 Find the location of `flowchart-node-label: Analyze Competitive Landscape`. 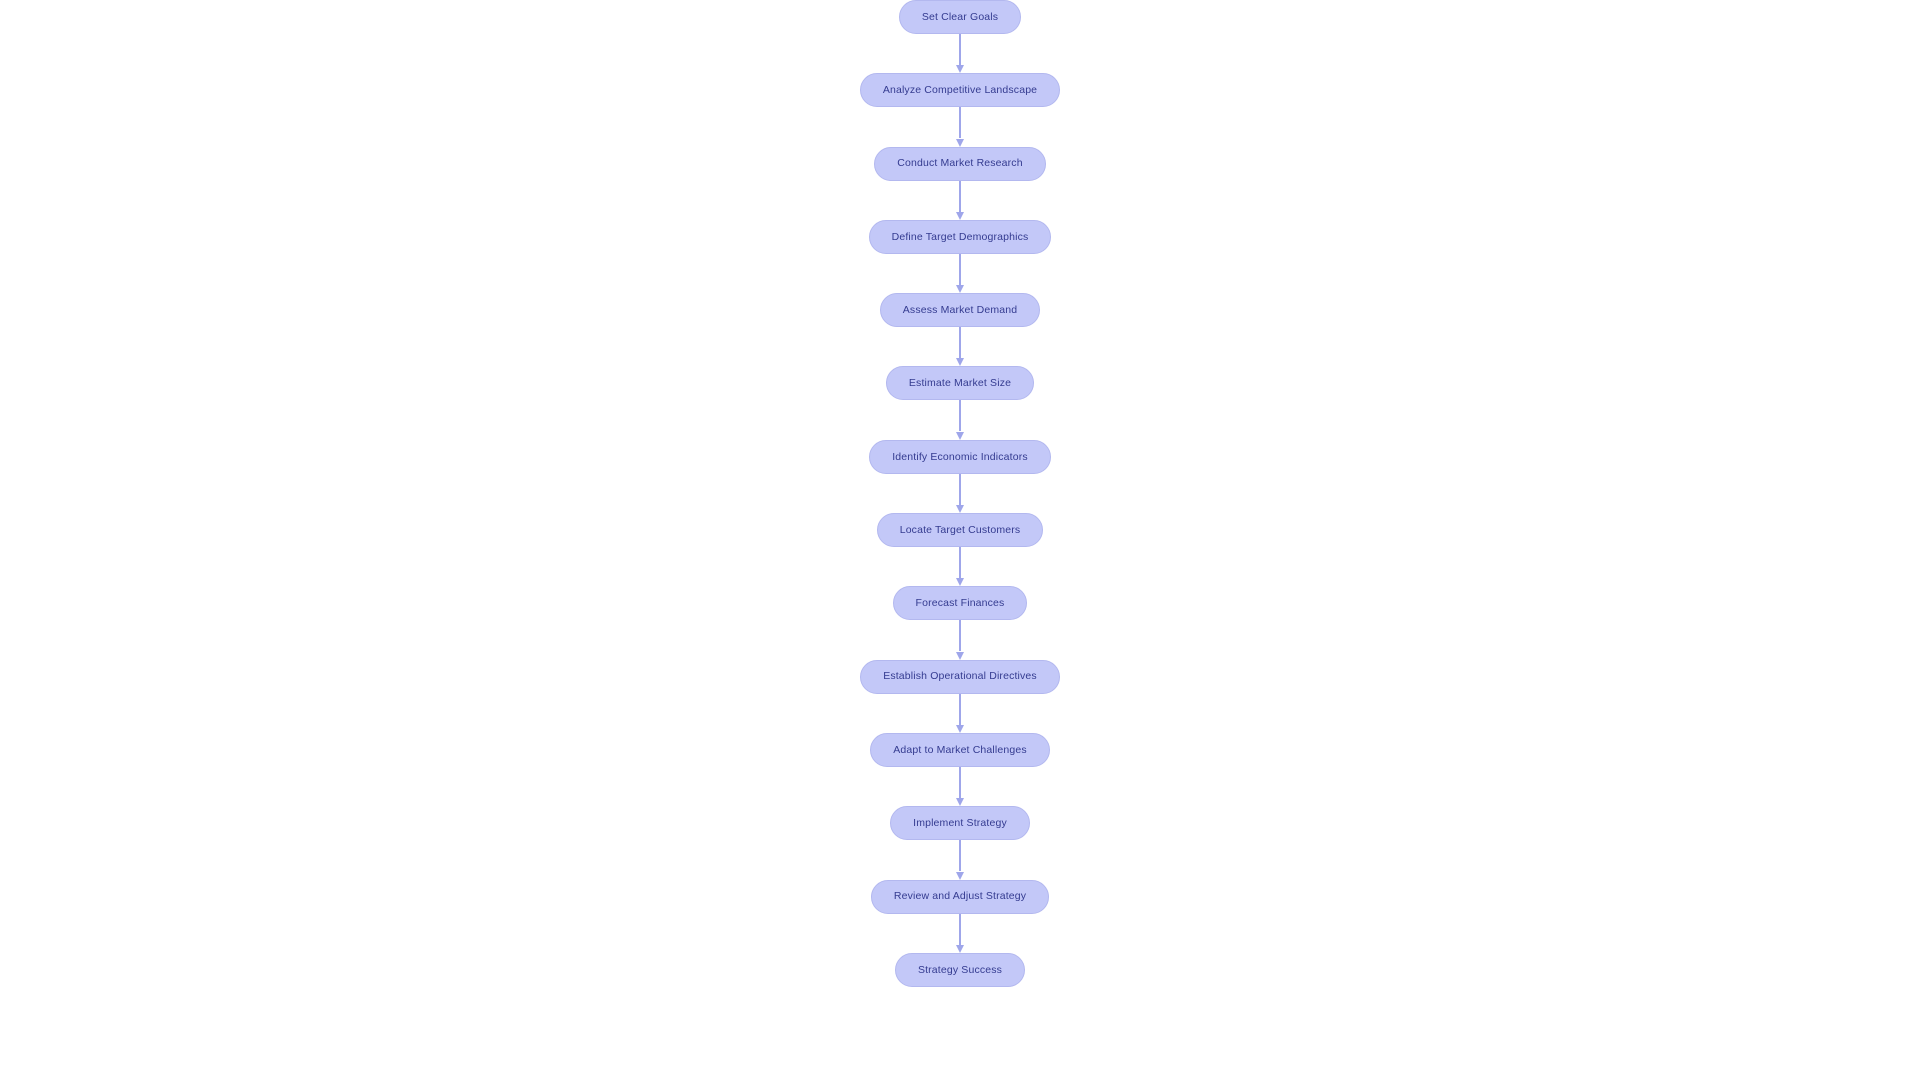

flowchart-node-label: Analyze Competitive Landscape is located at coordinates (960, 90).